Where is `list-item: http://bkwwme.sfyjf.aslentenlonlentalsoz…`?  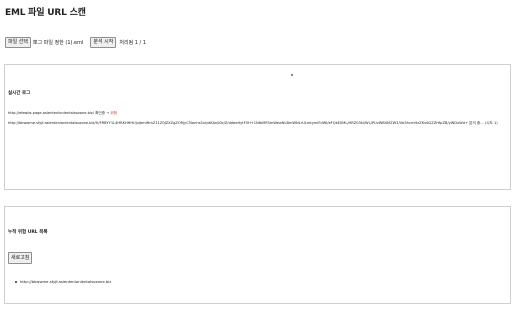
list-item: http://bkwwme.sfyjf.aslentenlonlentalsoz… is located at coordinates (63, 281).